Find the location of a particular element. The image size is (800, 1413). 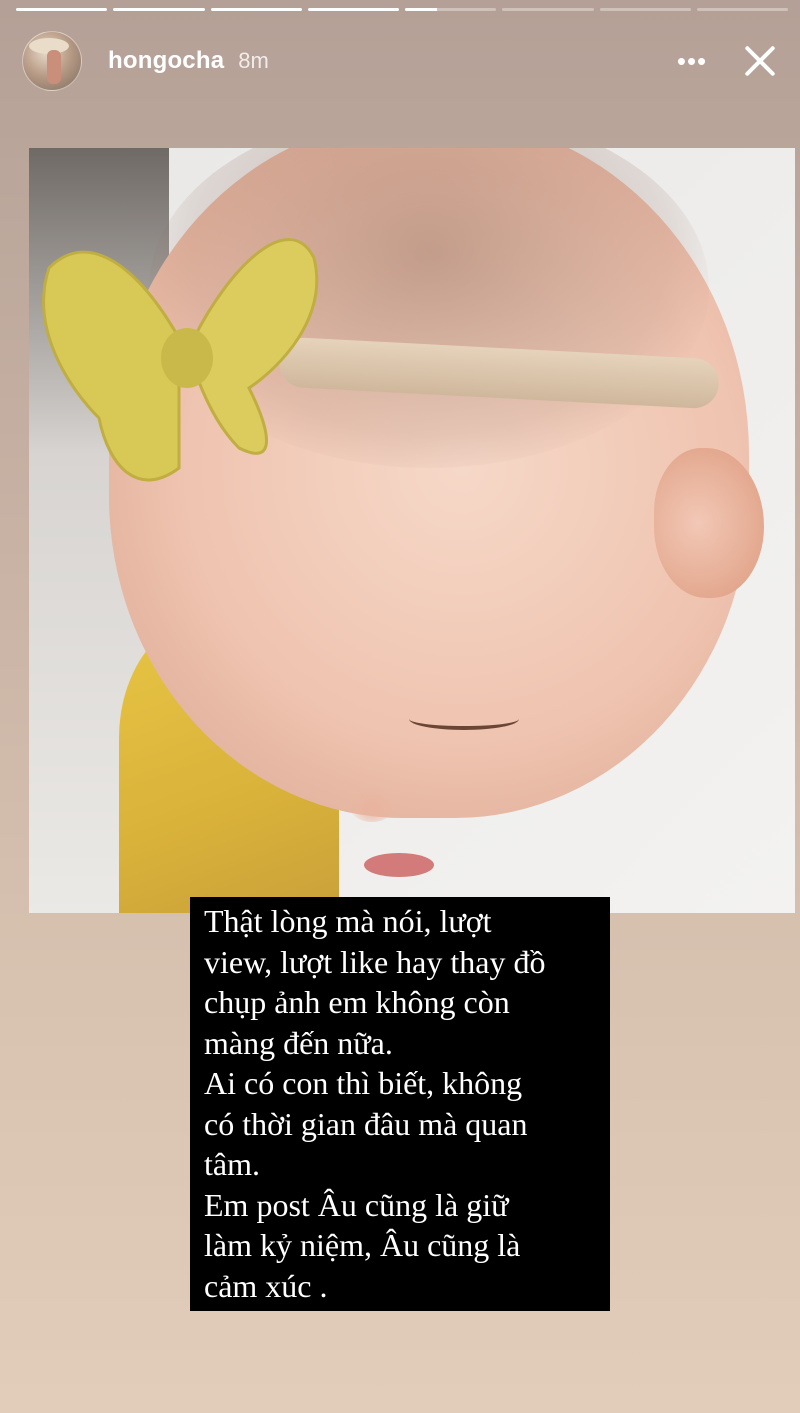

avatar is located at coordinates (52, 61).